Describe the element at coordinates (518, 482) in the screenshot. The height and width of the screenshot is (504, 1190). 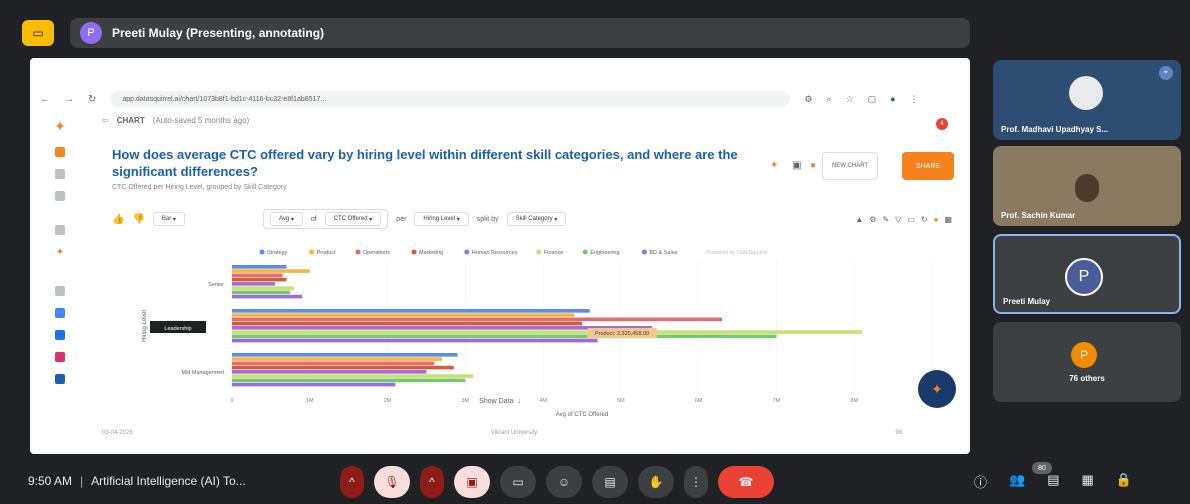
I see `present-button: ▭` at that location.